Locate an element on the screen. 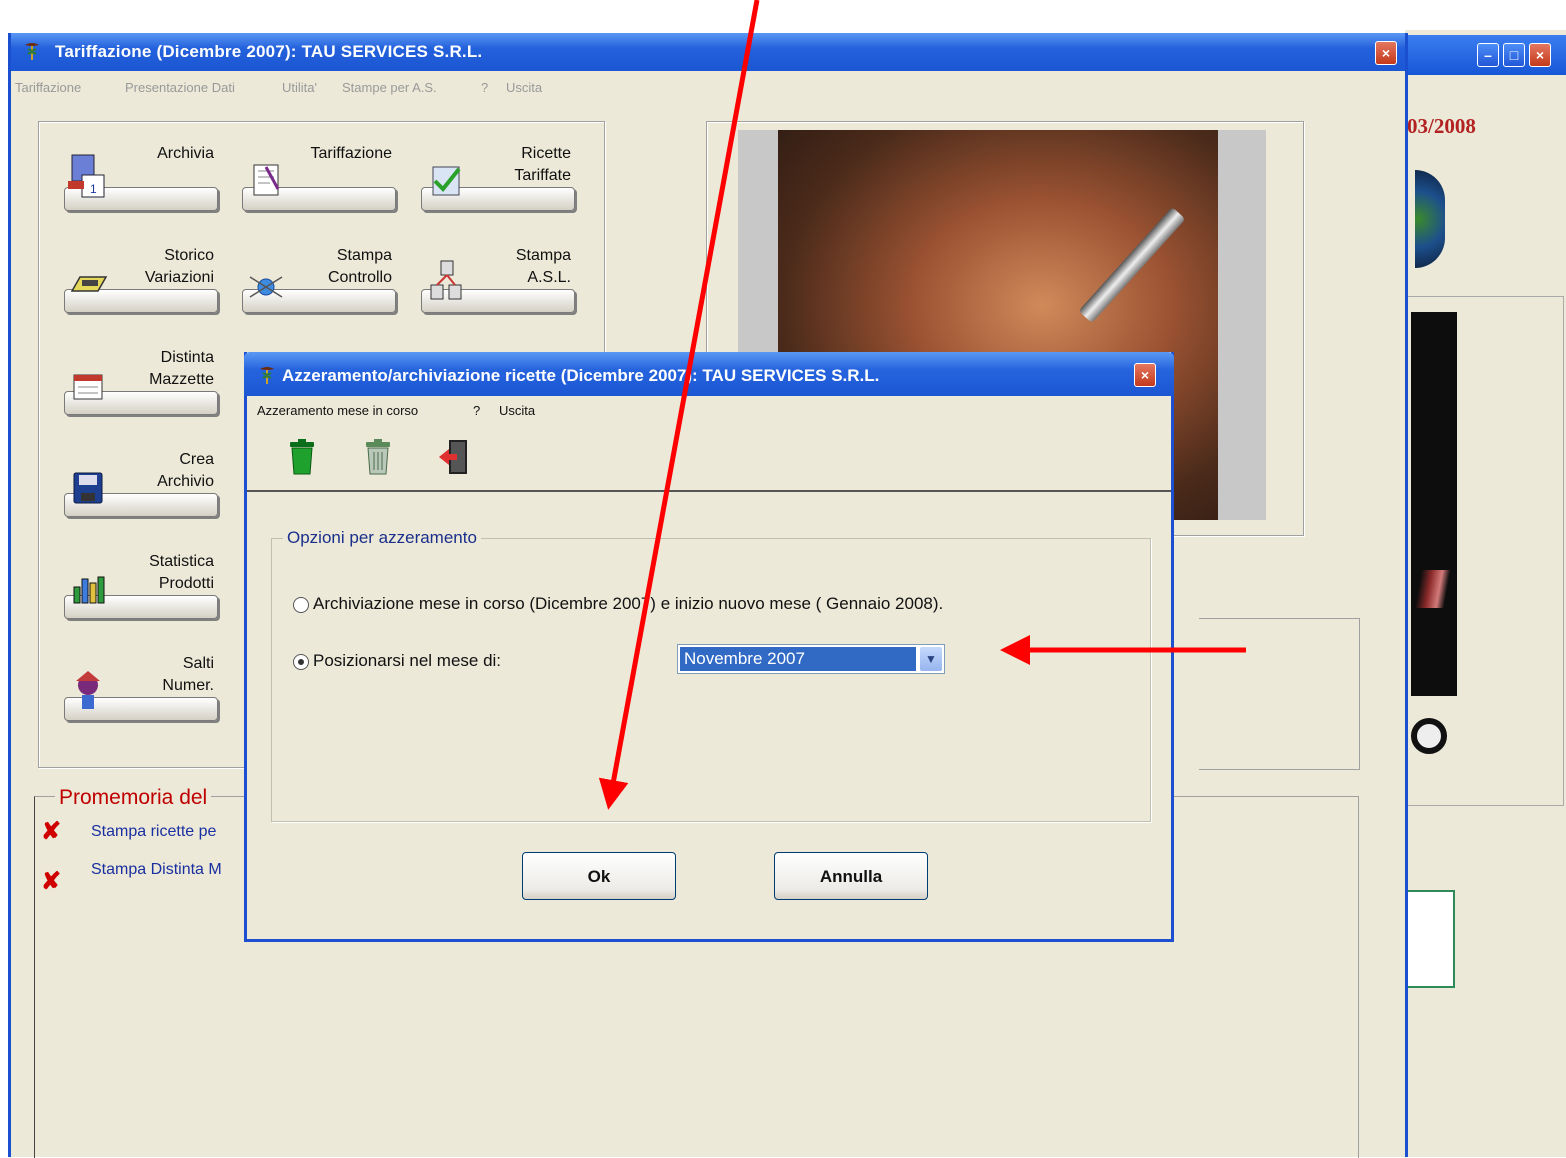 The width and height of the screenshot is (1566, 1158). ricette-tariffate-button: Ricette Tariffate is located at coordinates (501, 193).